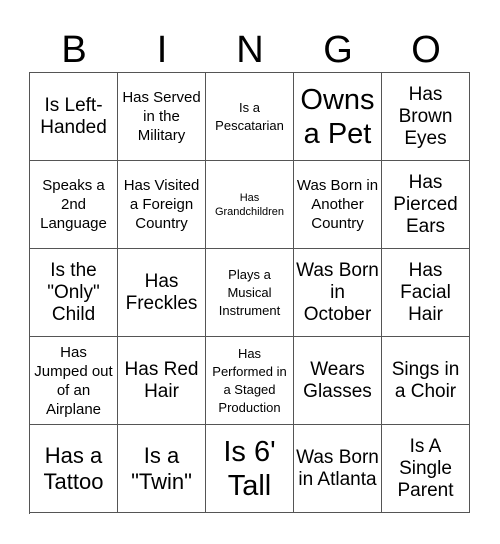  I want to click on bingo-cell: Has Served in the Military, so click(162, 117).